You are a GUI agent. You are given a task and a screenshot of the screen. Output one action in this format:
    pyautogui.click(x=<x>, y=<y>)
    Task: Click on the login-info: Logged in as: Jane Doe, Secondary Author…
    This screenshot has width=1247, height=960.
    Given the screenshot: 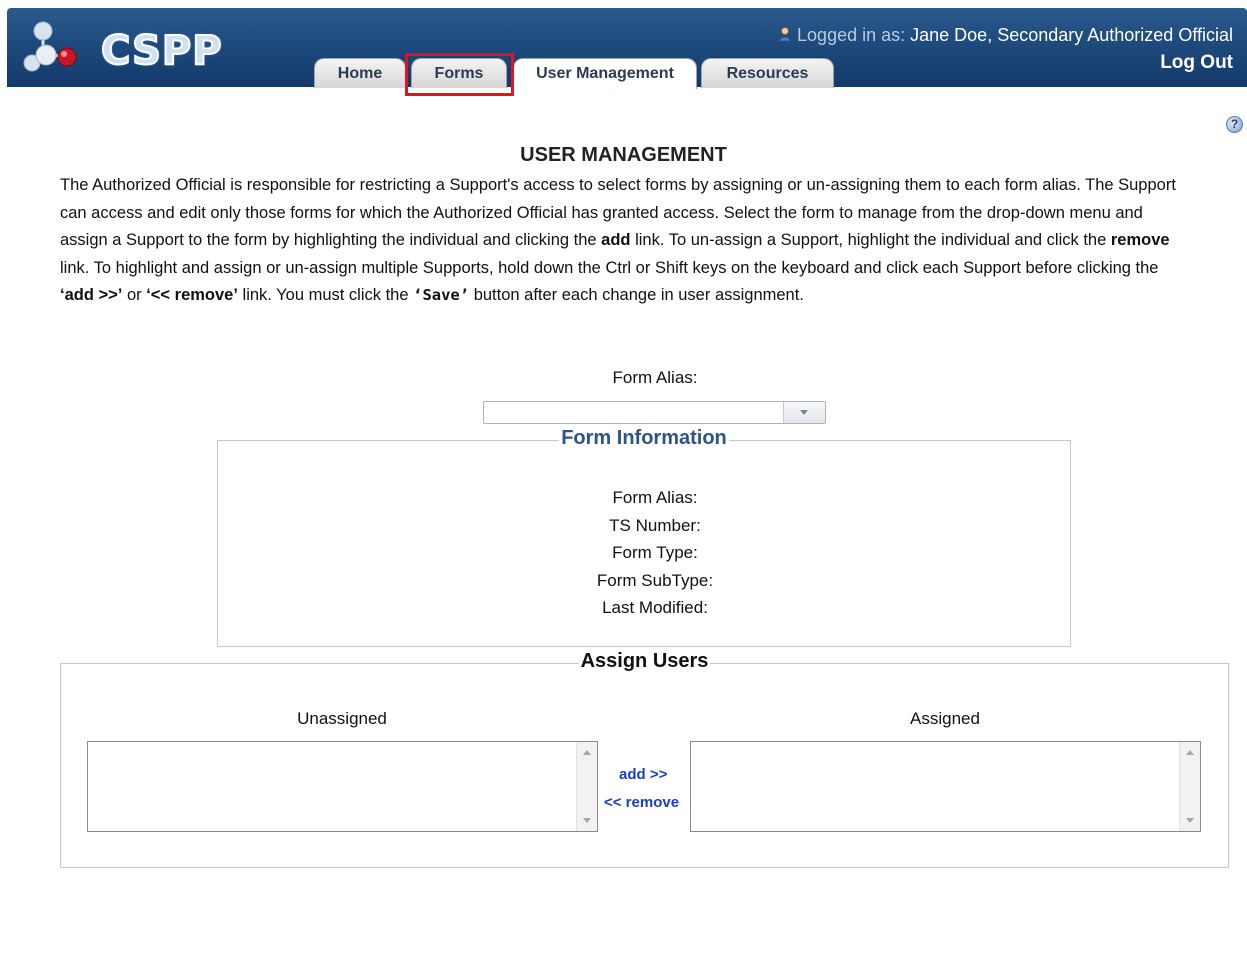 What is the action you would take?
    pyautogui.click(x=1005, y=35)
    